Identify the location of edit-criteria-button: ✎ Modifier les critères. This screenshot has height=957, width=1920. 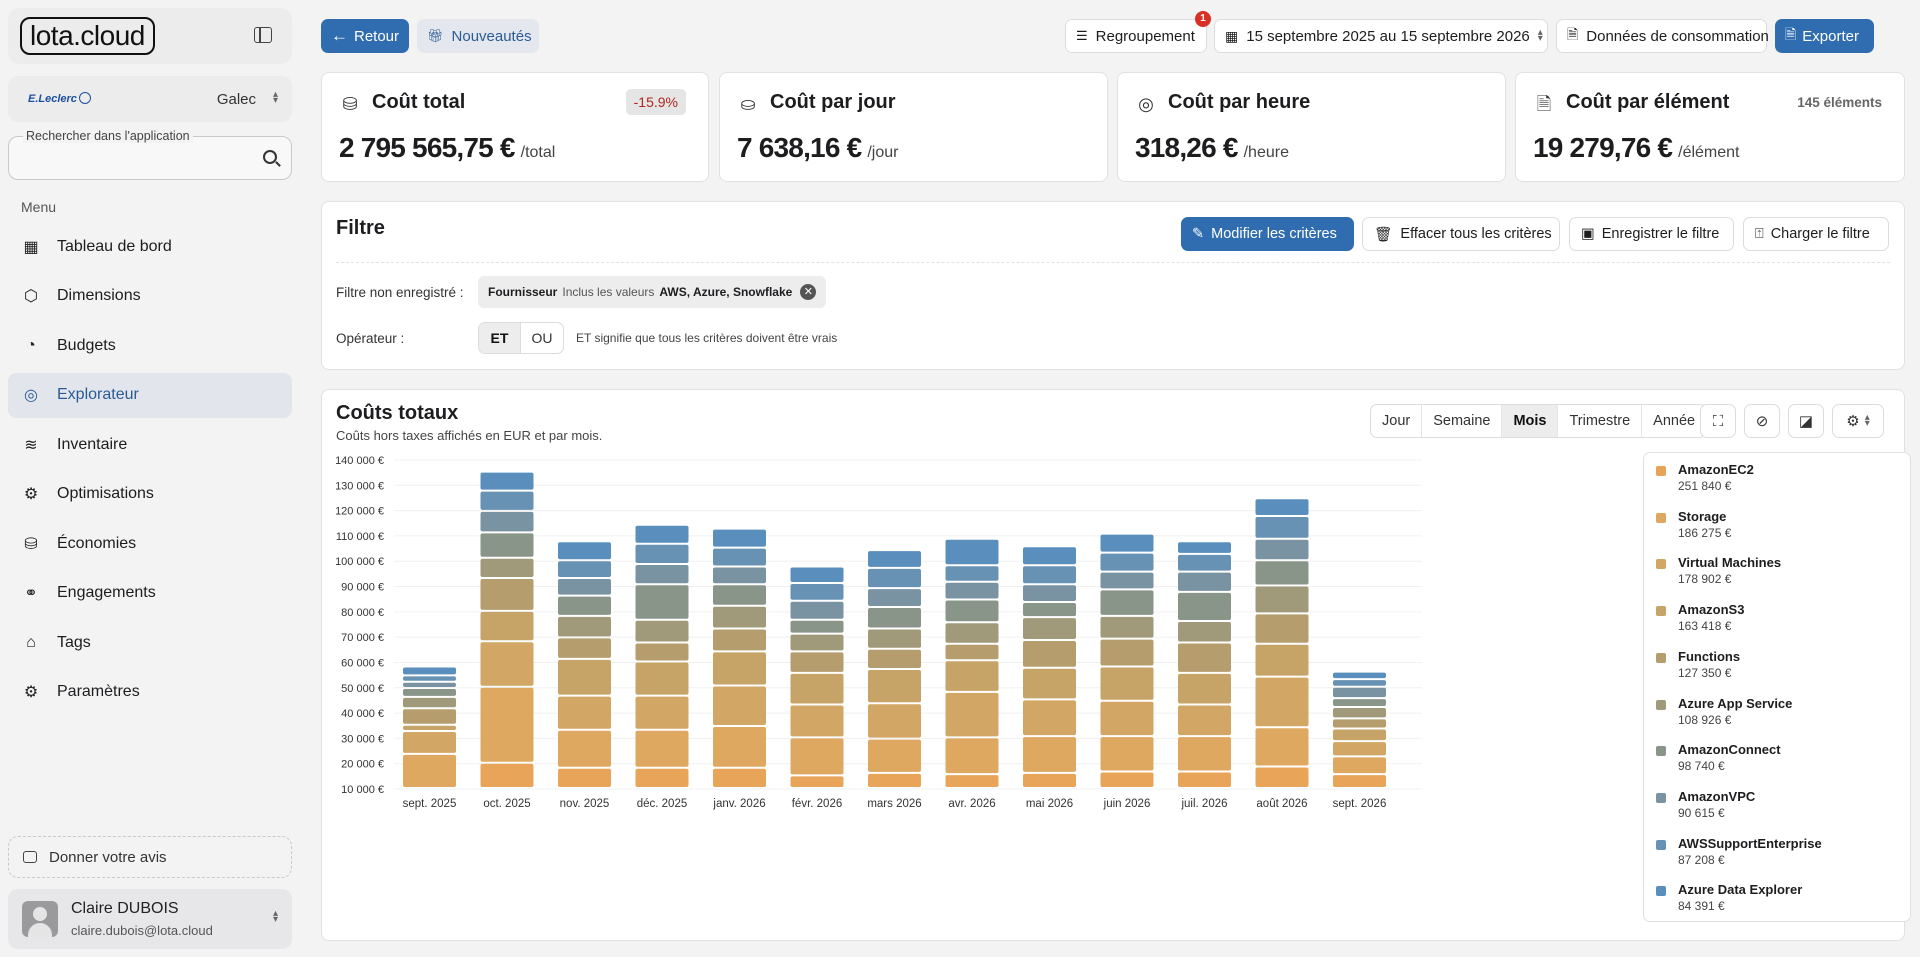
(1267, 234).